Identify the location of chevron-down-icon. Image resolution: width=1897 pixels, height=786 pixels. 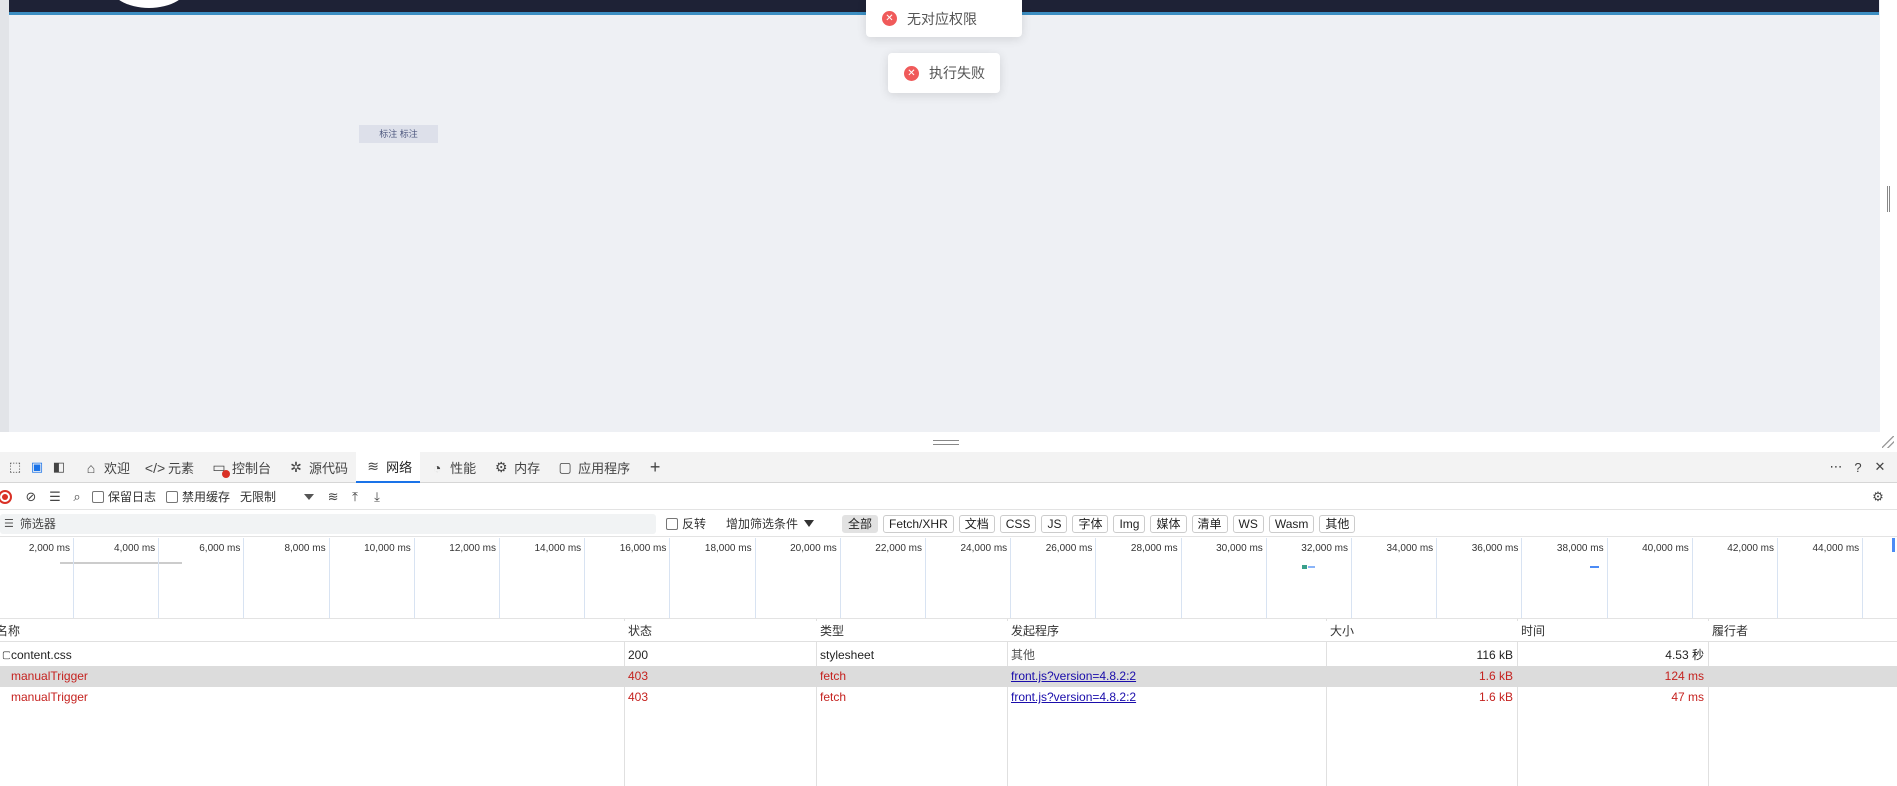
(309, 496).